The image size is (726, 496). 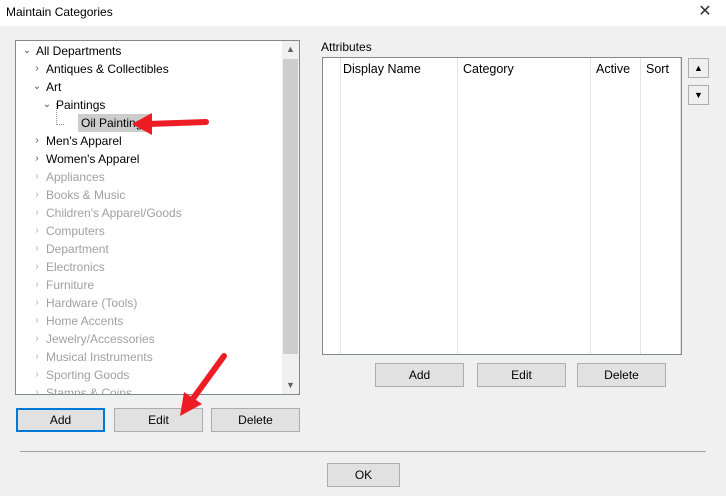 I want to click on tree-item: › Hardware (Tools), so click(x=149, y=303).